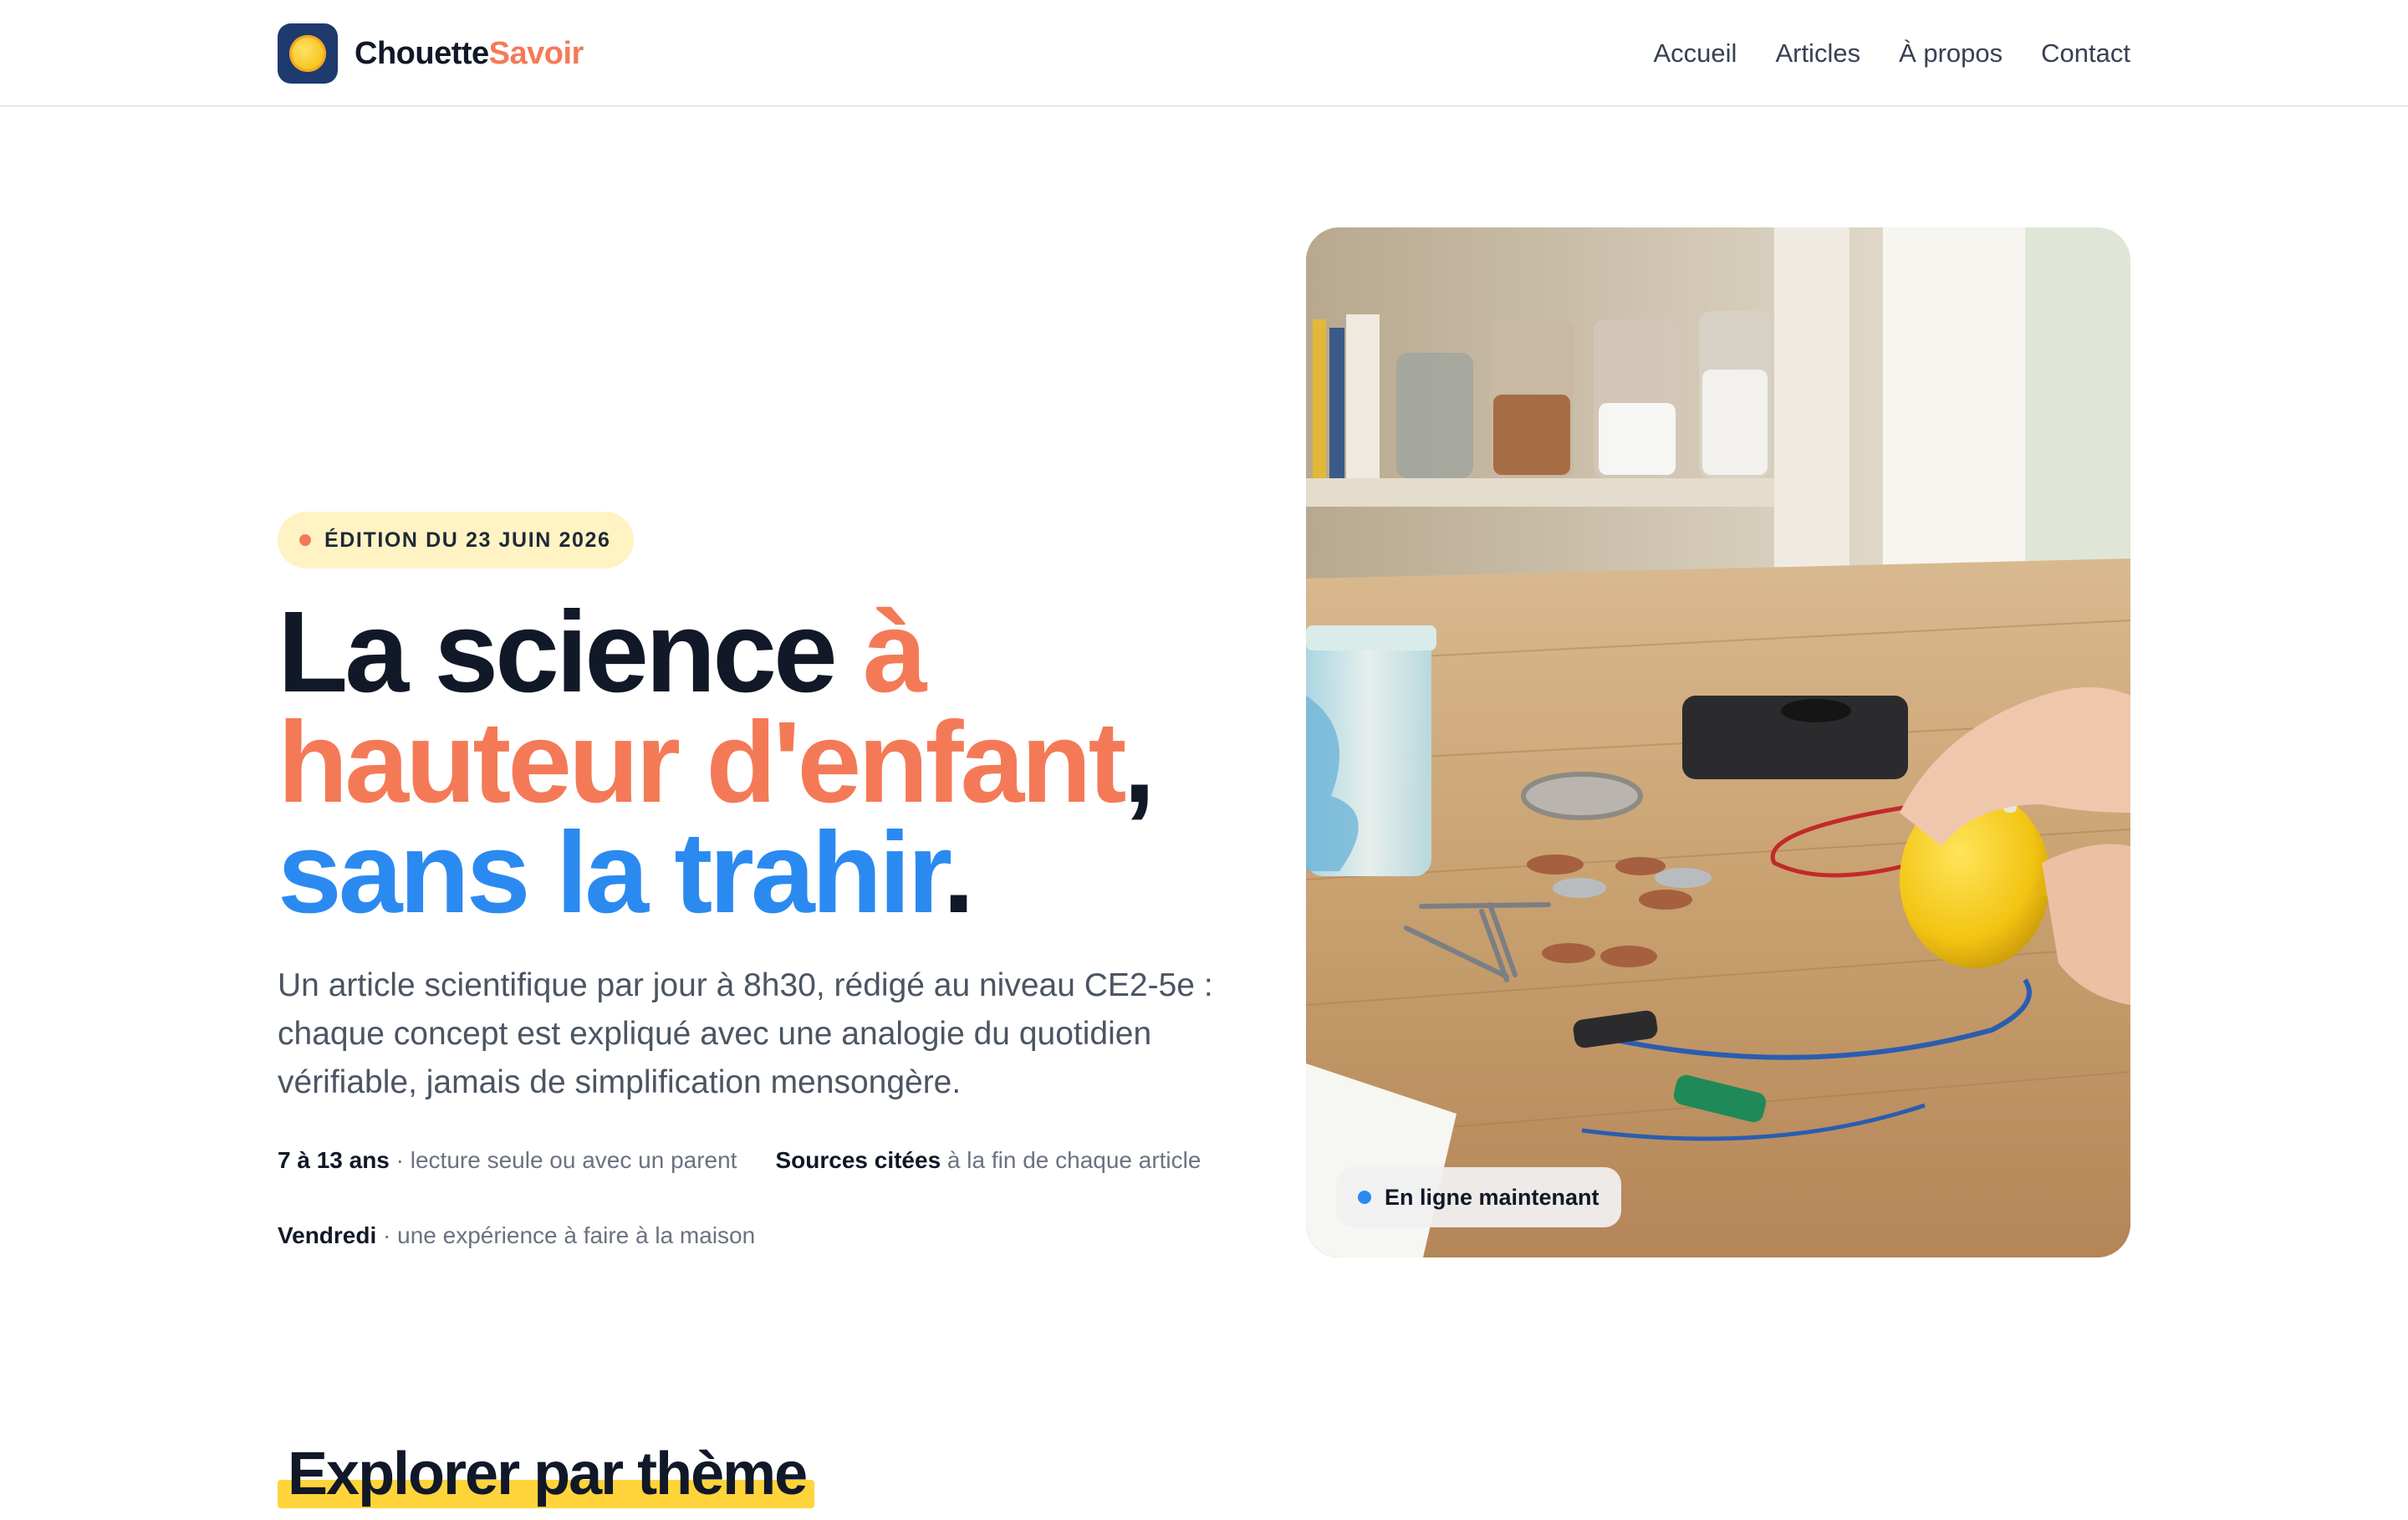 The image size is (2408, 1520). What do you see at coordinates (2085, 54) in the screenshot?
I see `nav-link-contact: Contact` at bounding box center [2085, 54].